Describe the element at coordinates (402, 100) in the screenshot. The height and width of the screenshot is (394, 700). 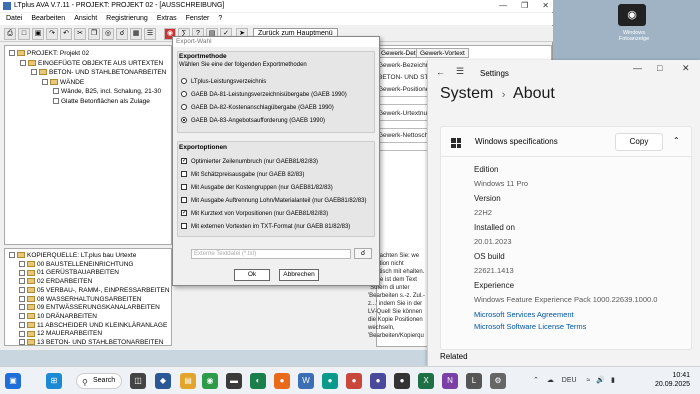
I see `gewerk-positionen-field` at that location.